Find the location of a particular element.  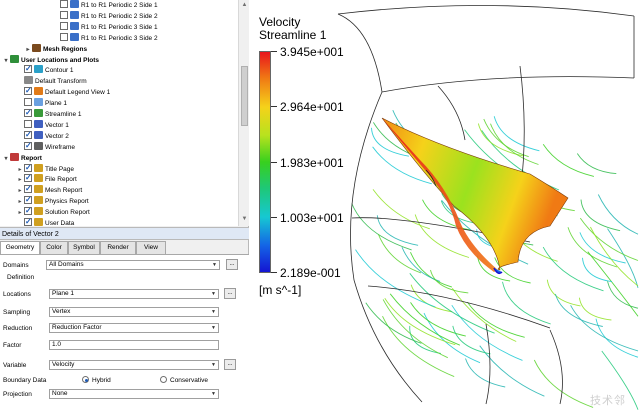

factor-label: Factor is located at coordinates (12, 345).